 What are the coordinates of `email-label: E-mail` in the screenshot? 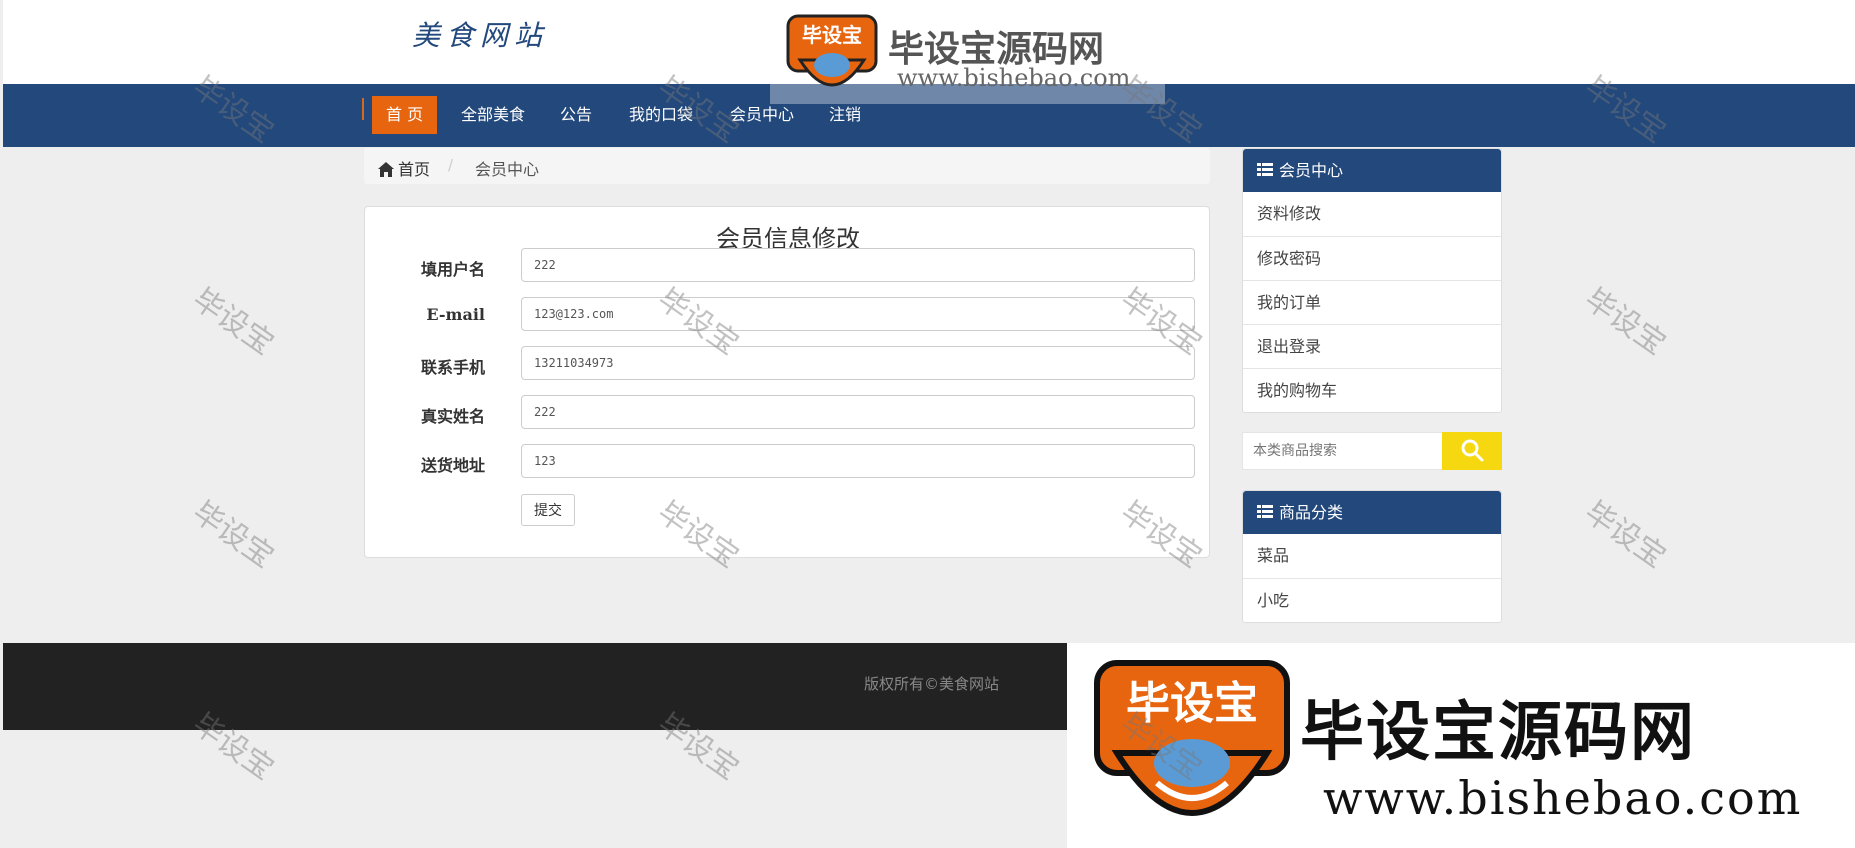 It's located at (455, 314).